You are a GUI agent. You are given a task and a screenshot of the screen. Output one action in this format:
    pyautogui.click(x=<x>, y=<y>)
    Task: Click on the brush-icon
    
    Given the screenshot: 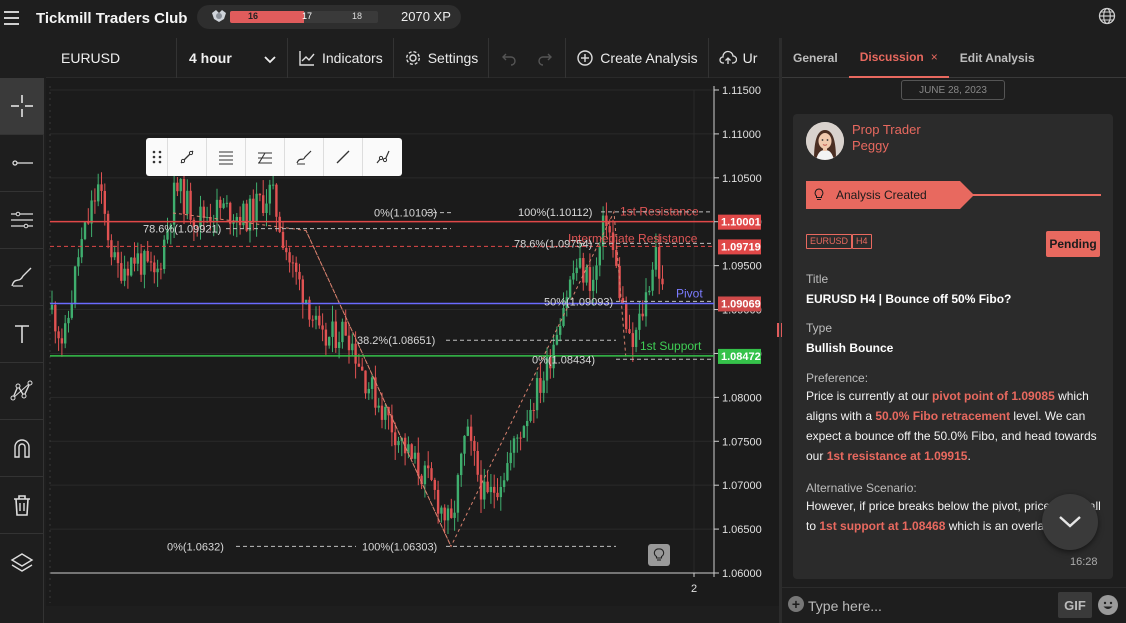 What is the action you would take?
    pyautogui.click(x=304, y=157)
    